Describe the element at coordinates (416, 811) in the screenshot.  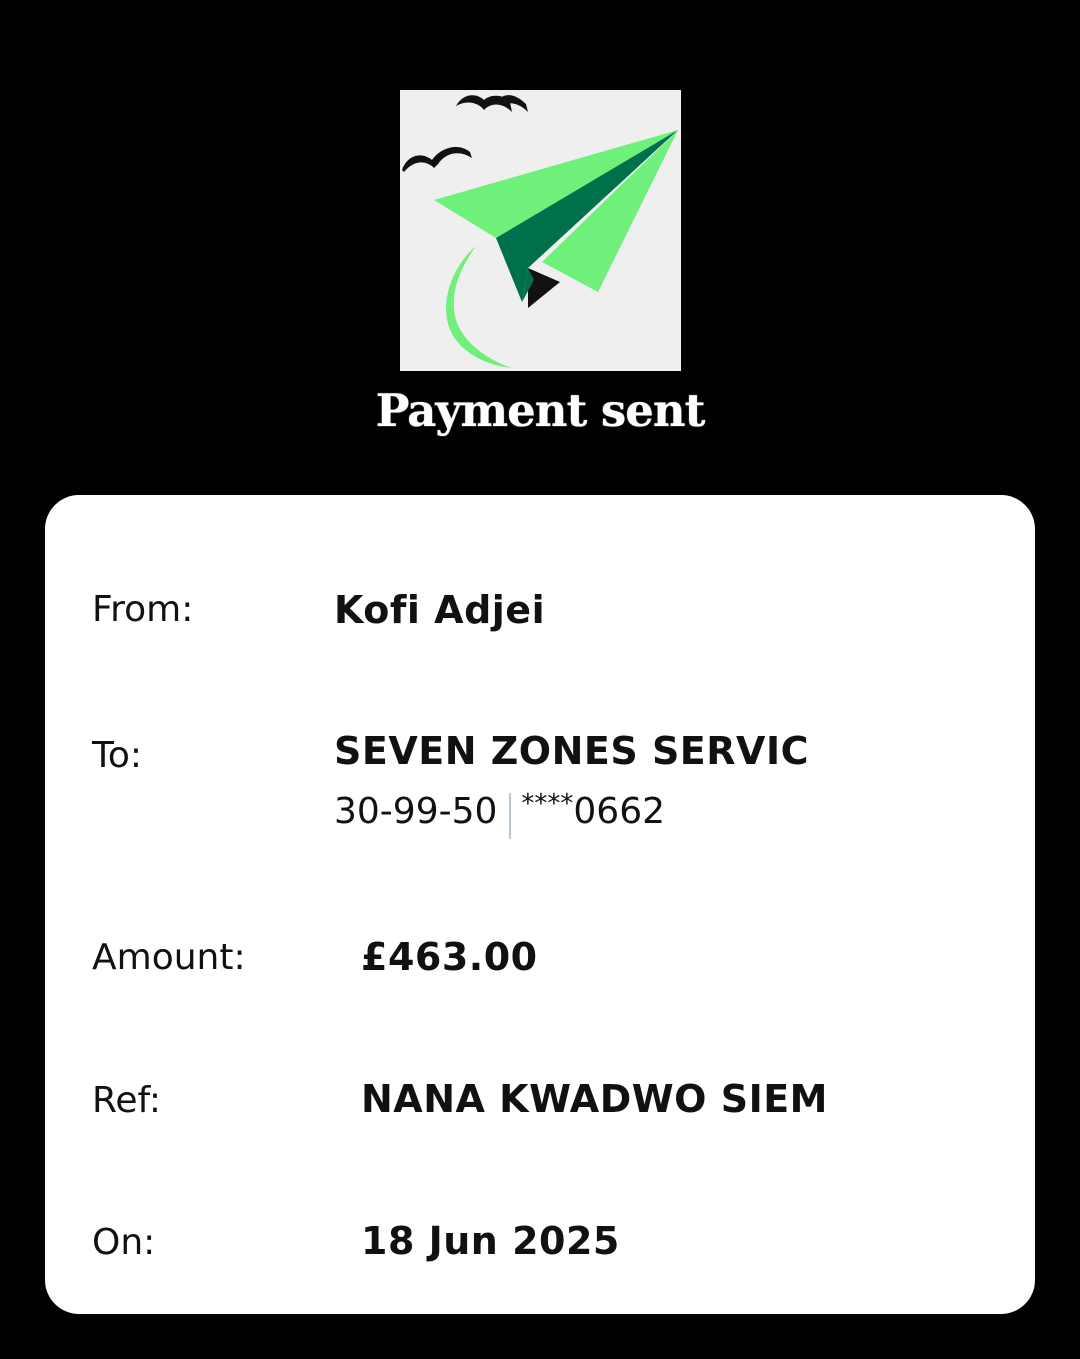
I see `sort-code: 30-99-50` at that location.